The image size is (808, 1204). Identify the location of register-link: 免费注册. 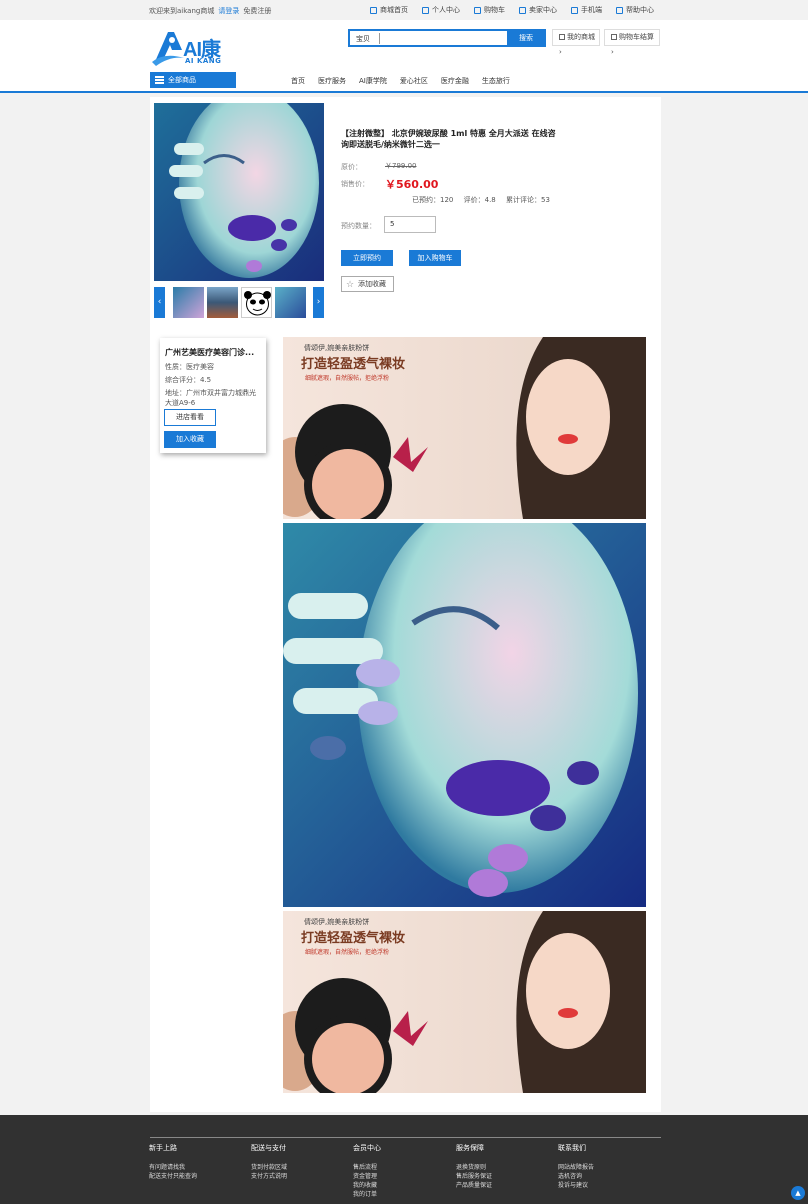
(257, 11).